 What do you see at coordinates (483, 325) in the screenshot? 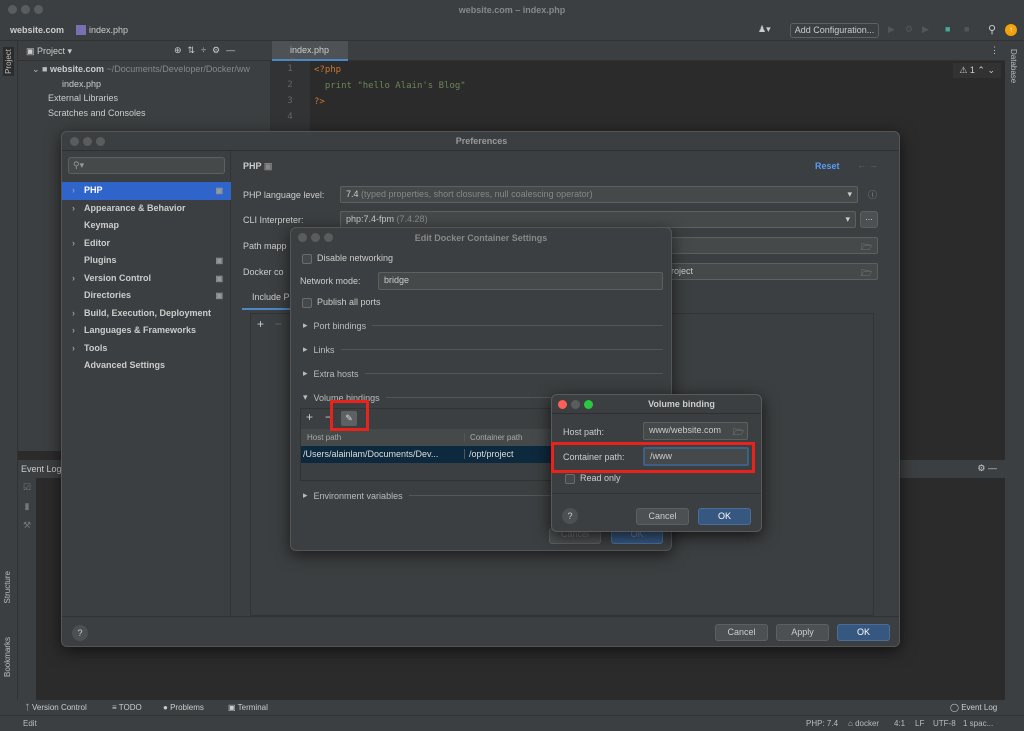
I see `port-bindings-section: ▸ Port bindings` at bounding box center [483, 325].